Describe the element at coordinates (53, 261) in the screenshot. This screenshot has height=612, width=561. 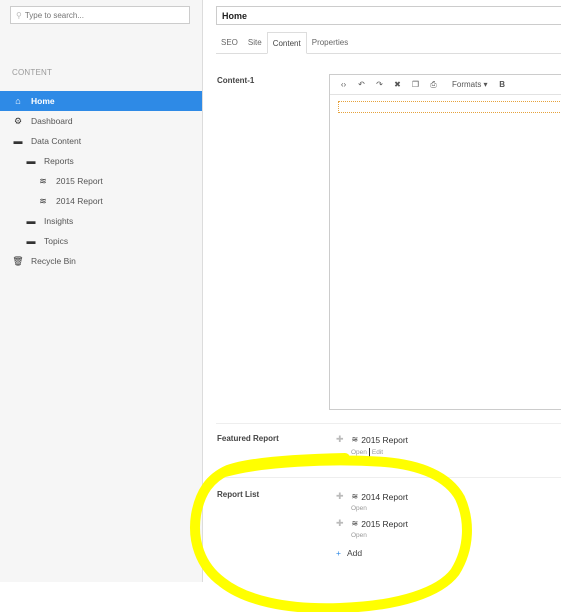
I see `tree-item-label: Recycle Bin` at that location.